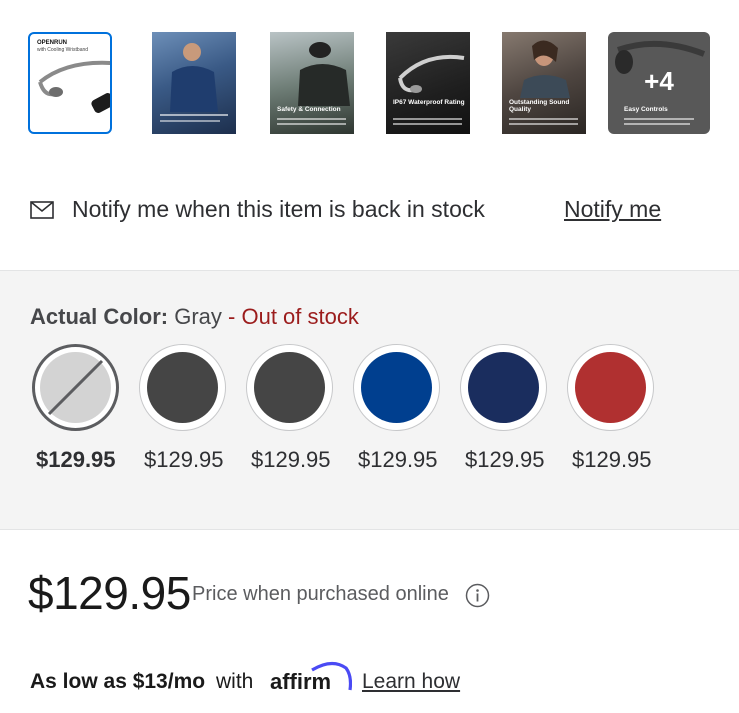 Image resolution: width=739 pixels, height=713 pixels. What do you see at coordinates (320, 594) in the screenshot?
I see `price-note: Price when purchased online` at bounding box center [320, 594].